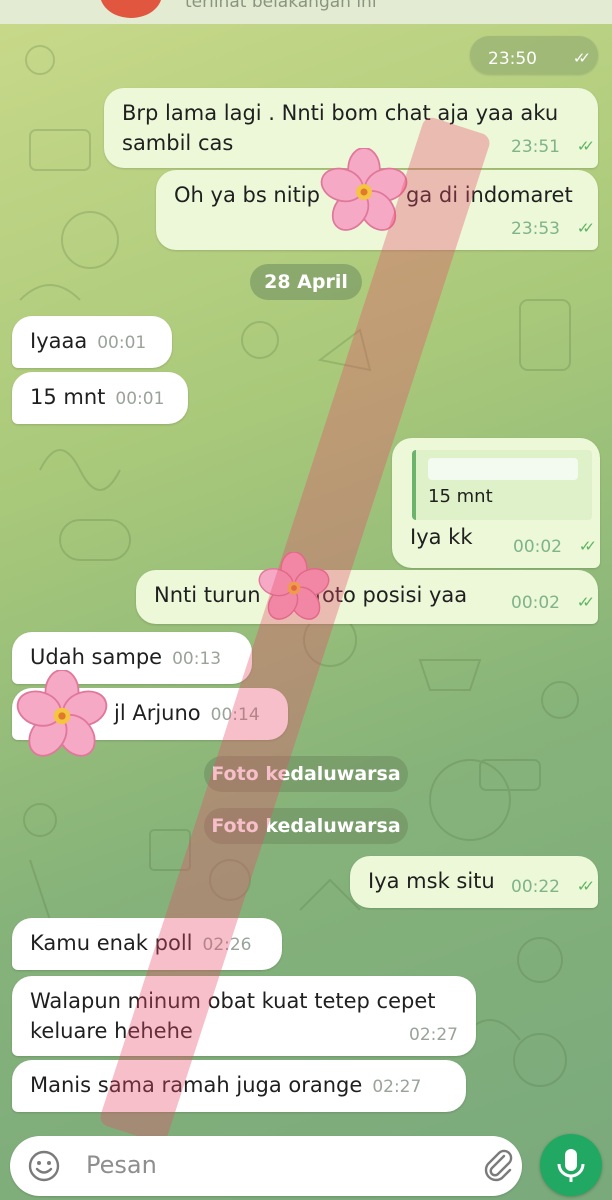  I want to click on message-text: Manis sama ramah juga orange, so click(196, 1085).